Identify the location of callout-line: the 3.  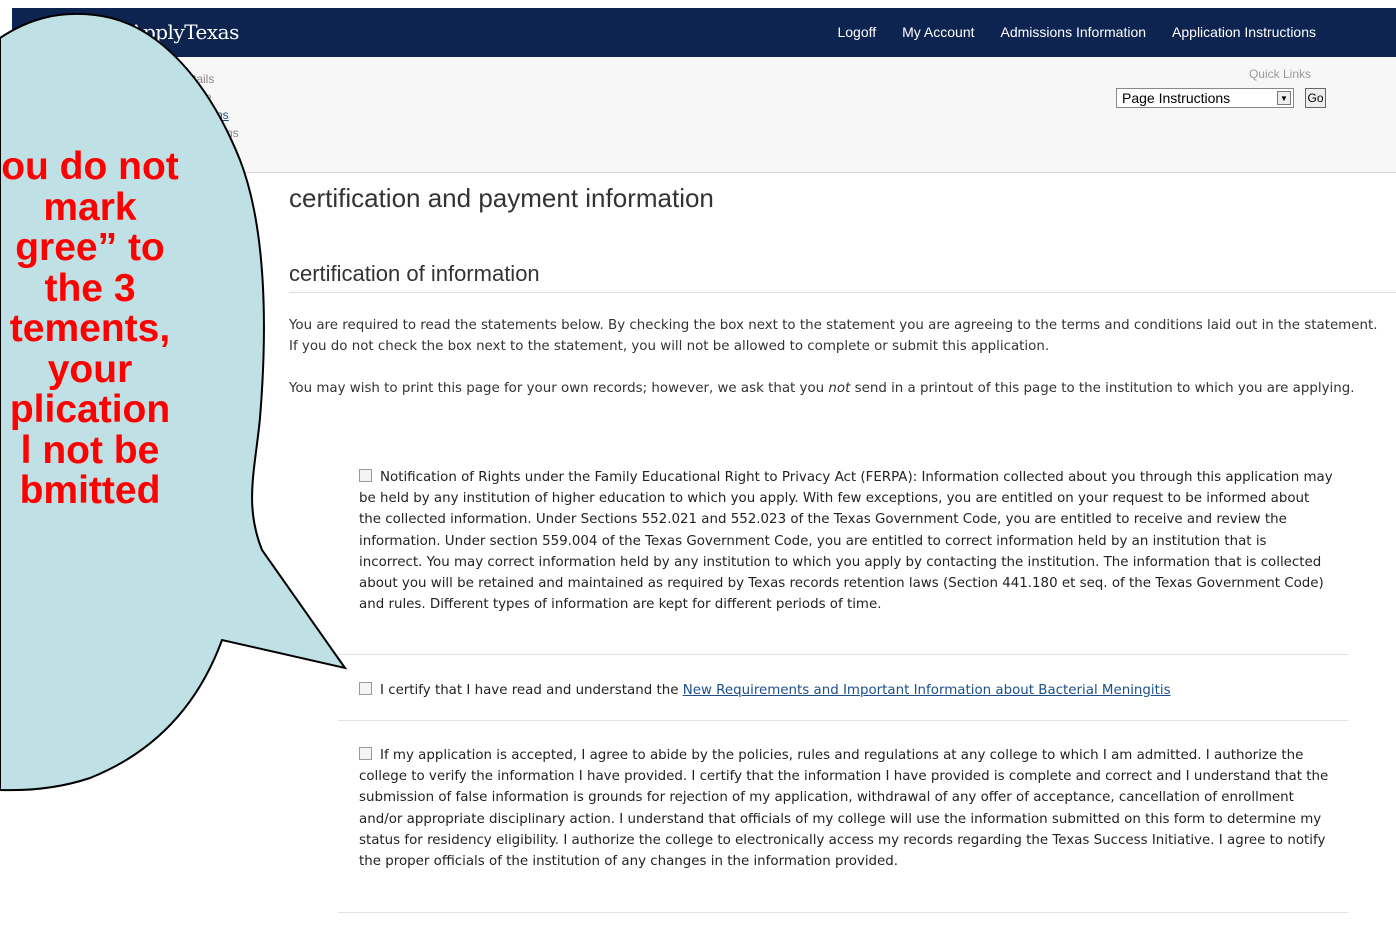
(90, 288).